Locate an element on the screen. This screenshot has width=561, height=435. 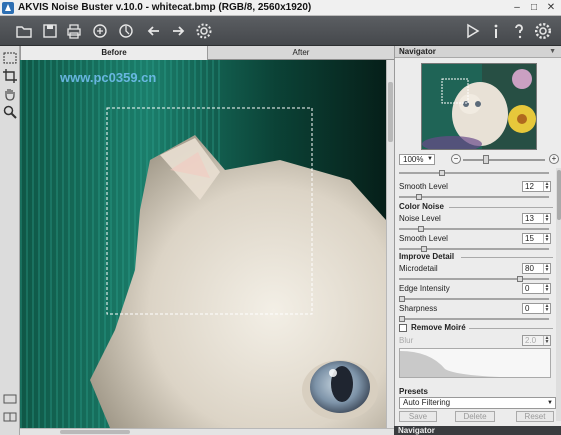
noise-level-field: 13 ▲ ▼ is located at coordinates (536, 218).